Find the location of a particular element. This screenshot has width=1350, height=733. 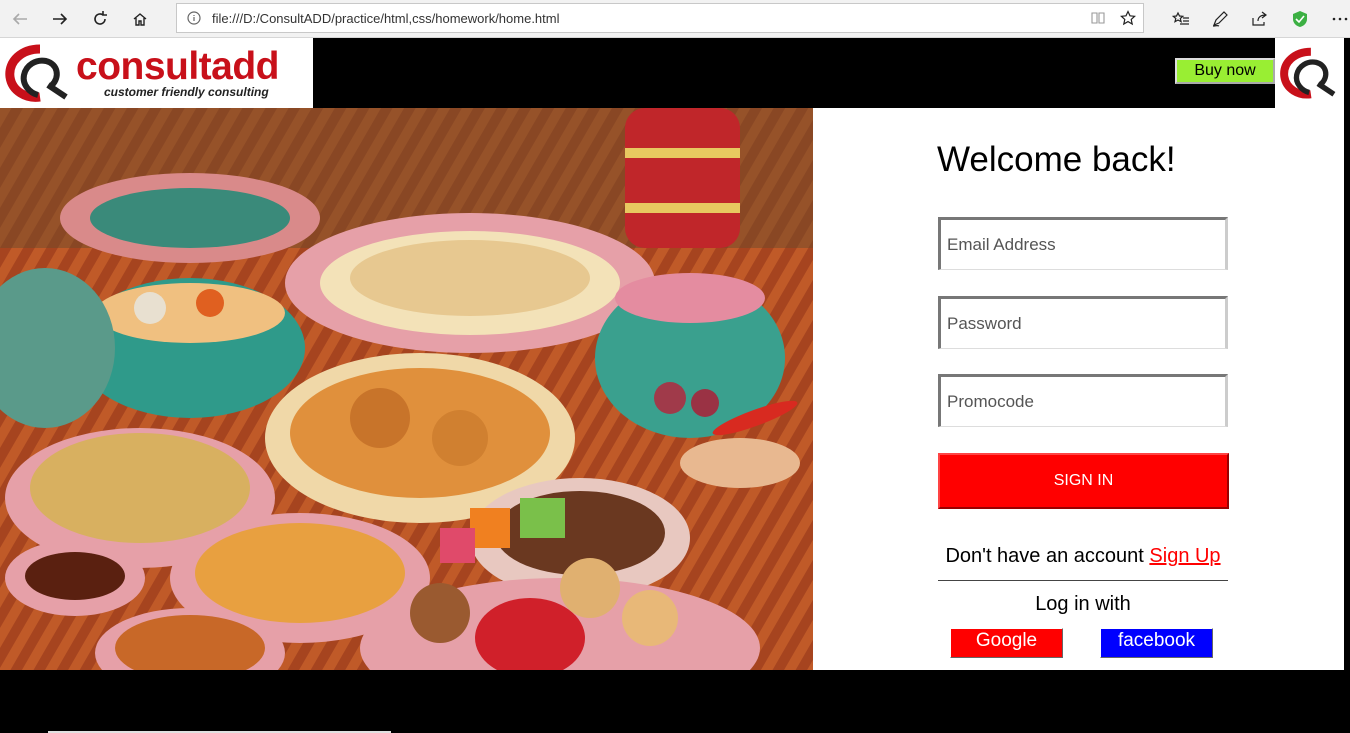

favorites-button is located at coordinates (1181, 19).